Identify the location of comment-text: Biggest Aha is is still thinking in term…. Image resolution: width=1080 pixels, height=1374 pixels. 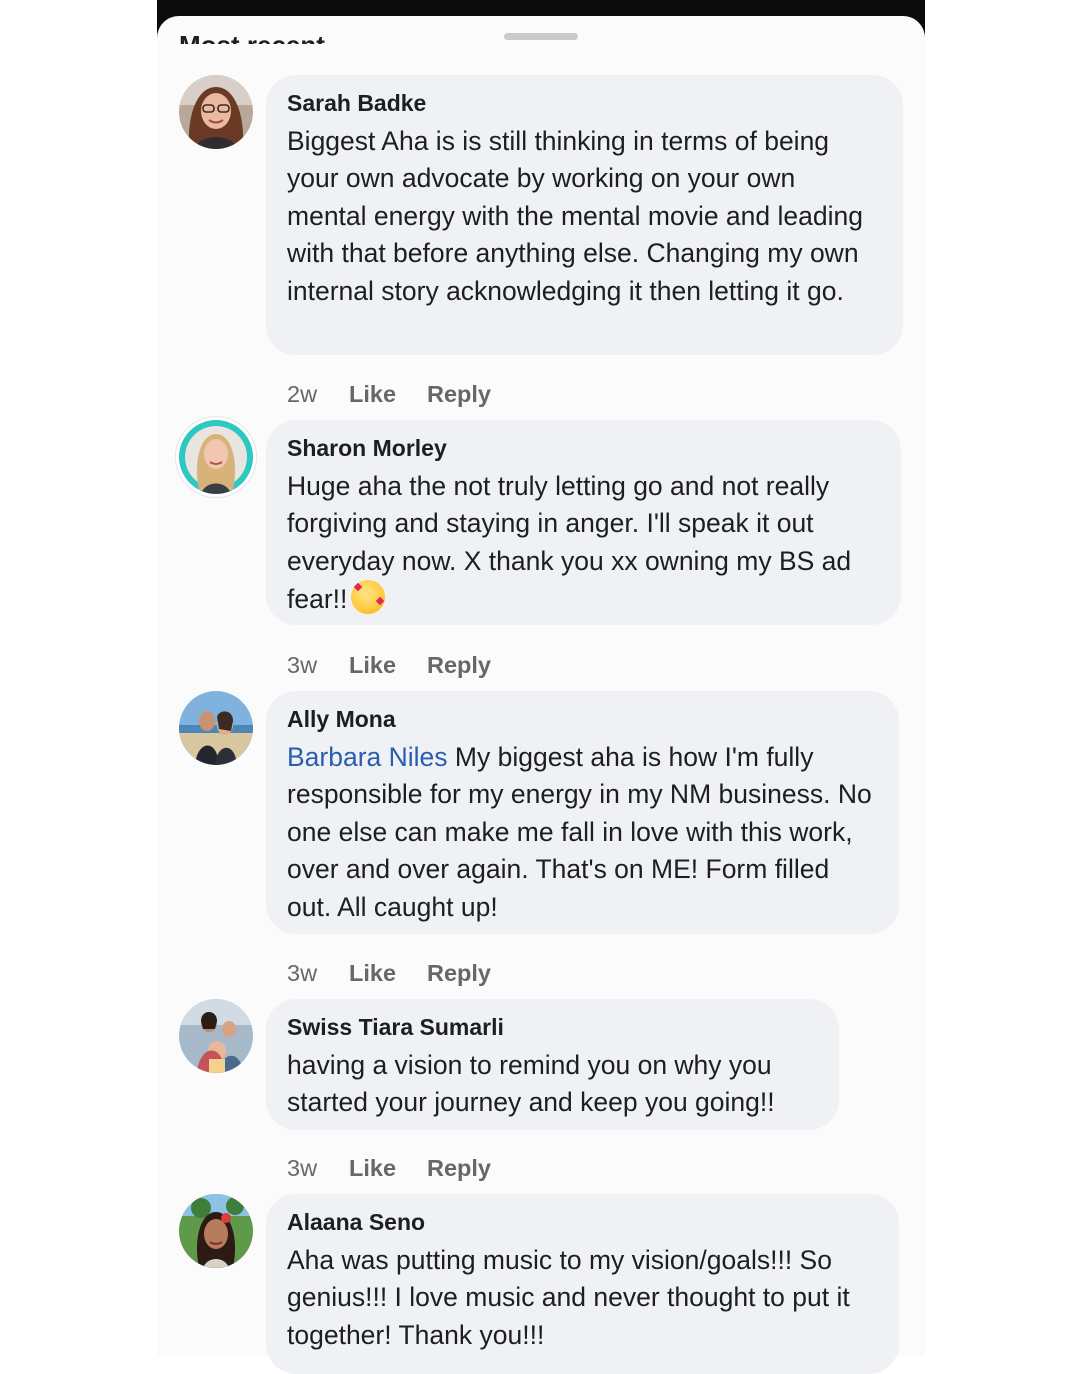
(575, 216).